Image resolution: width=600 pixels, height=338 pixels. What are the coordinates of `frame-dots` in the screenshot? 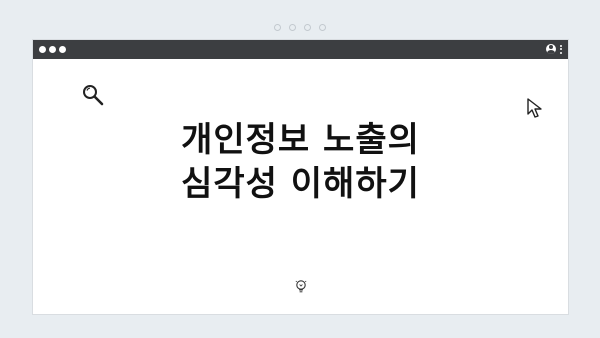 It's located at (300, 27).